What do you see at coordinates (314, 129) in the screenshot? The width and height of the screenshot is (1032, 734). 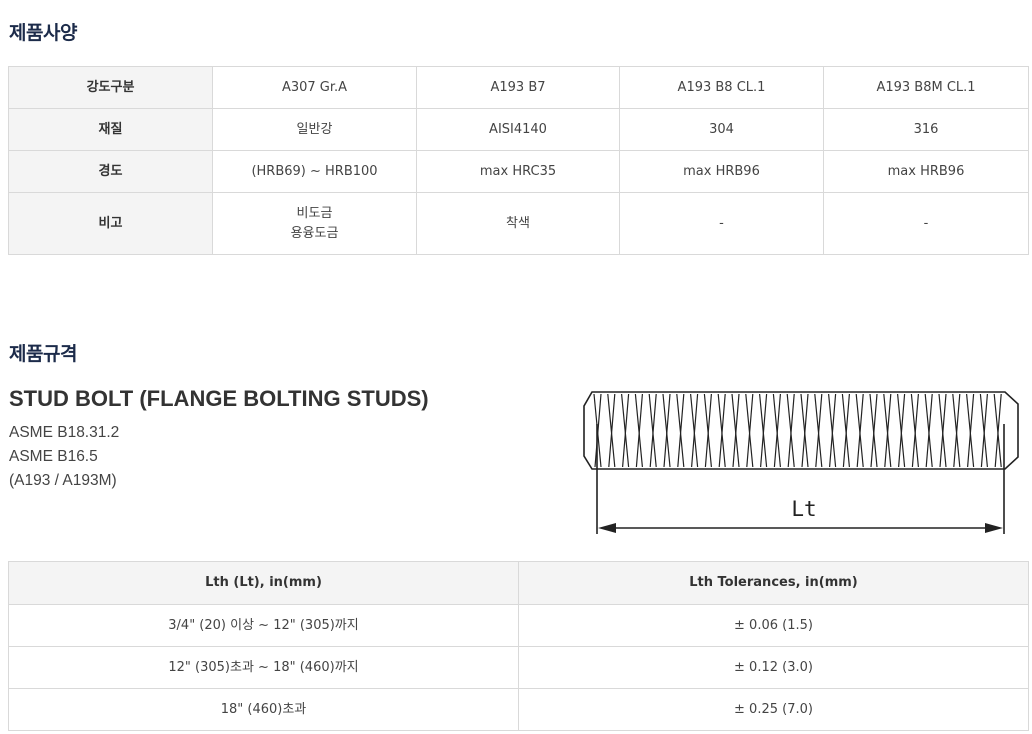 I see `material-cell: 일반강` at bounding box center [314, 129].